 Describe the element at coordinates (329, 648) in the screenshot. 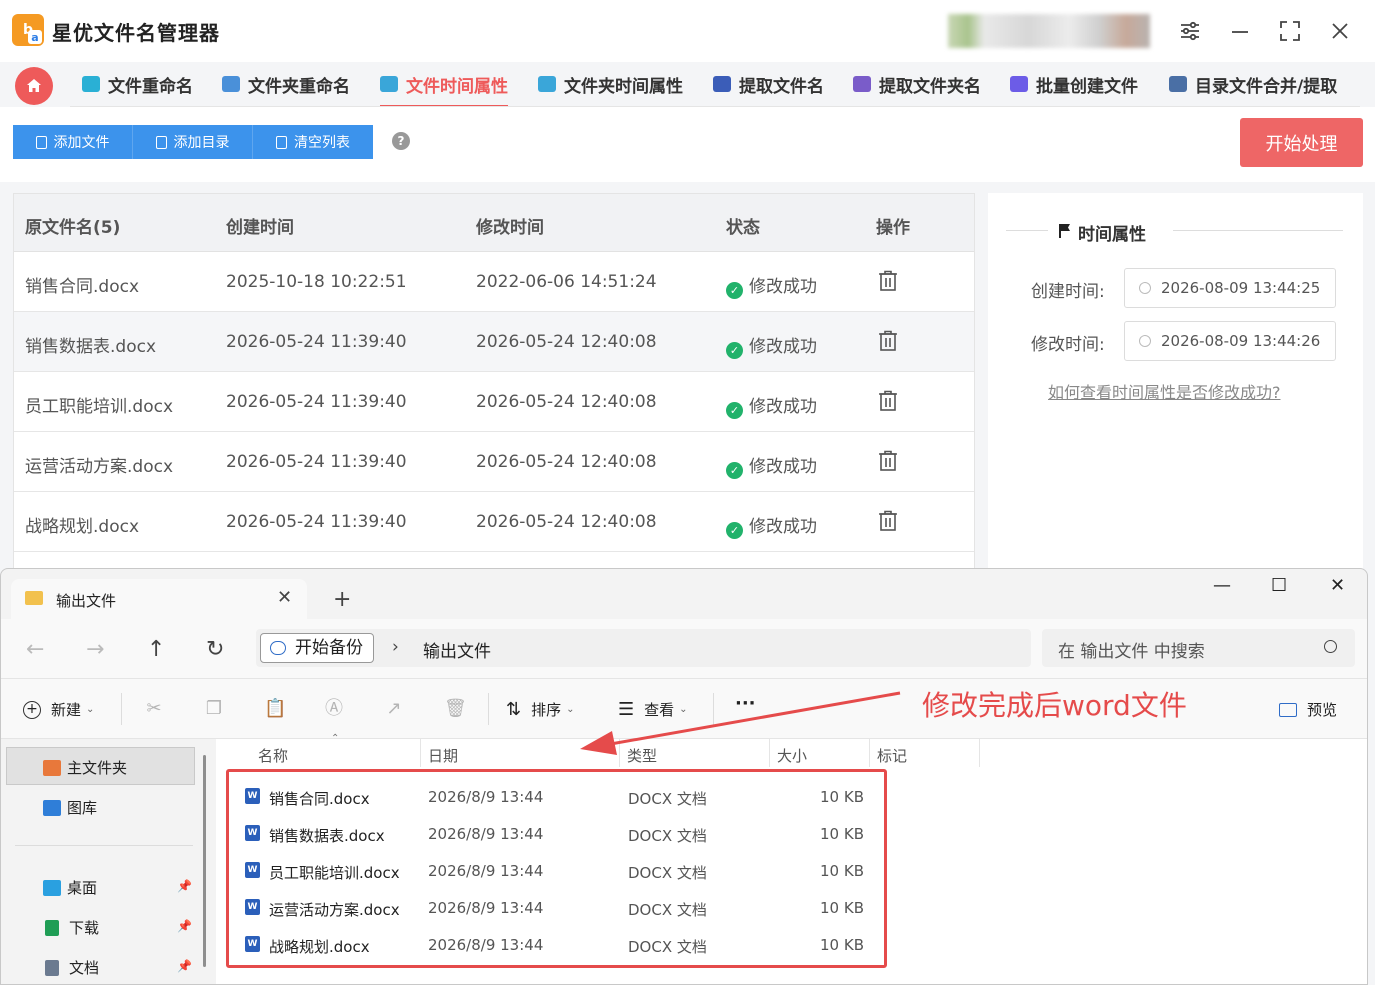

I see `crumb-root-label: 开始备份` at that location.